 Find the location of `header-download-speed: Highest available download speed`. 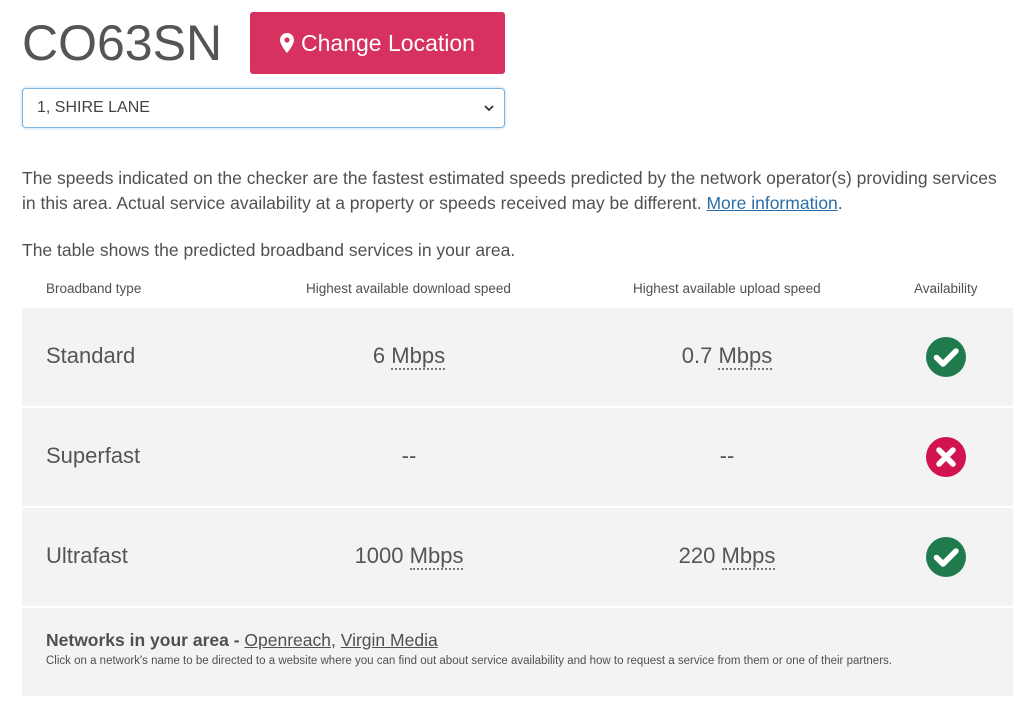

header-download-speed: Highest available download speed is located at coordinates (408, 288).